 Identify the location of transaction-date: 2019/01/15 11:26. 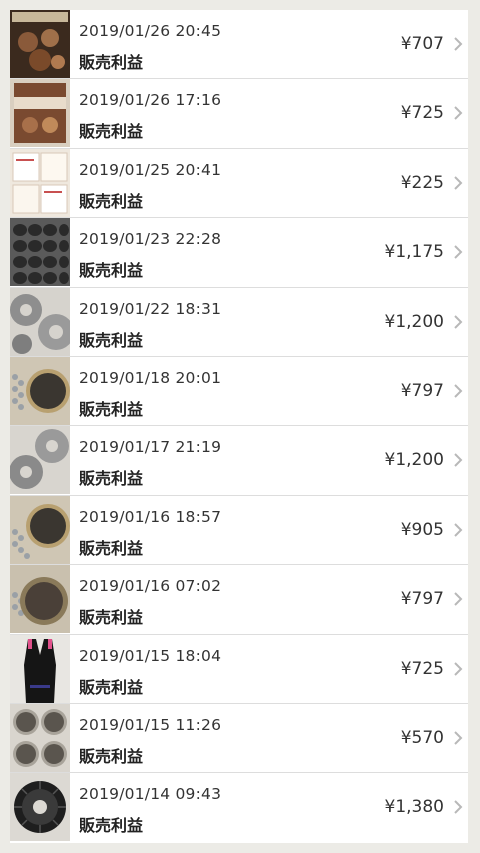
(150, 724).